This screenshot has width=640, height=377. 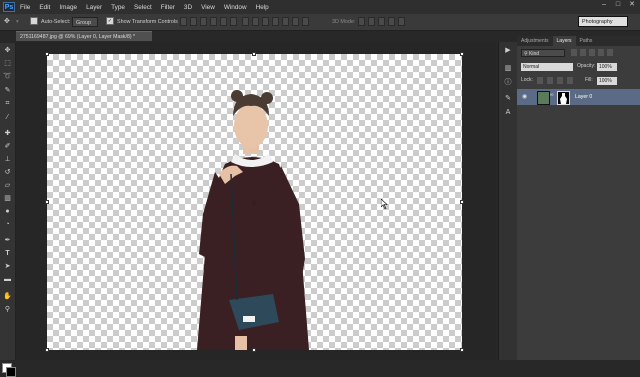 What do you see at coordinates (543, 53) in the screenshot?
I see `filter-kind-dropdown: ⚲ Kind` at bounding box center [543, 53].